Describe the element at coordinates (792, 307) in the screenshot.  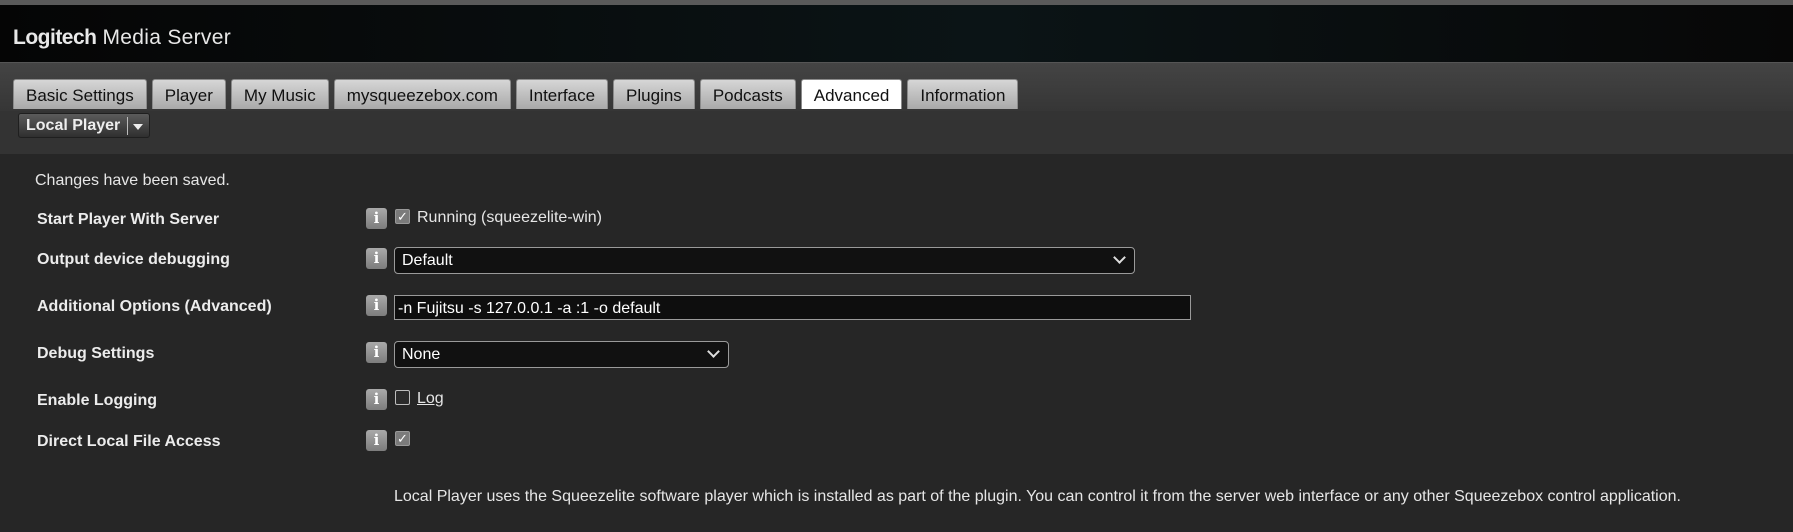
I see `additional-options-input` at that location.